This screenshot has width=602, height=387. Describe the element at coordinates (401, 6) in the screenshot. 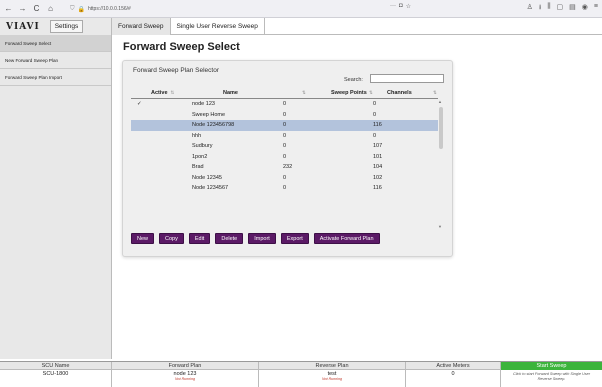

I see `pocket-icon: ◘` at that location.